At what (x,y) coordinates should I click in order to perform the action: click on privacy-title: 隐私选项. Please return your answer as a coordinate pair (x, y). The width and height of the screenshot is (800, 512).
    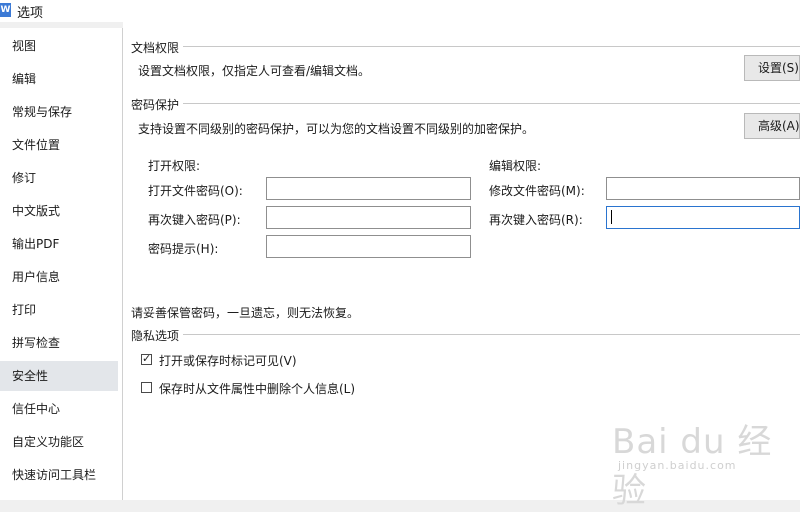
    Looking at the image, I should click on (155, 336).